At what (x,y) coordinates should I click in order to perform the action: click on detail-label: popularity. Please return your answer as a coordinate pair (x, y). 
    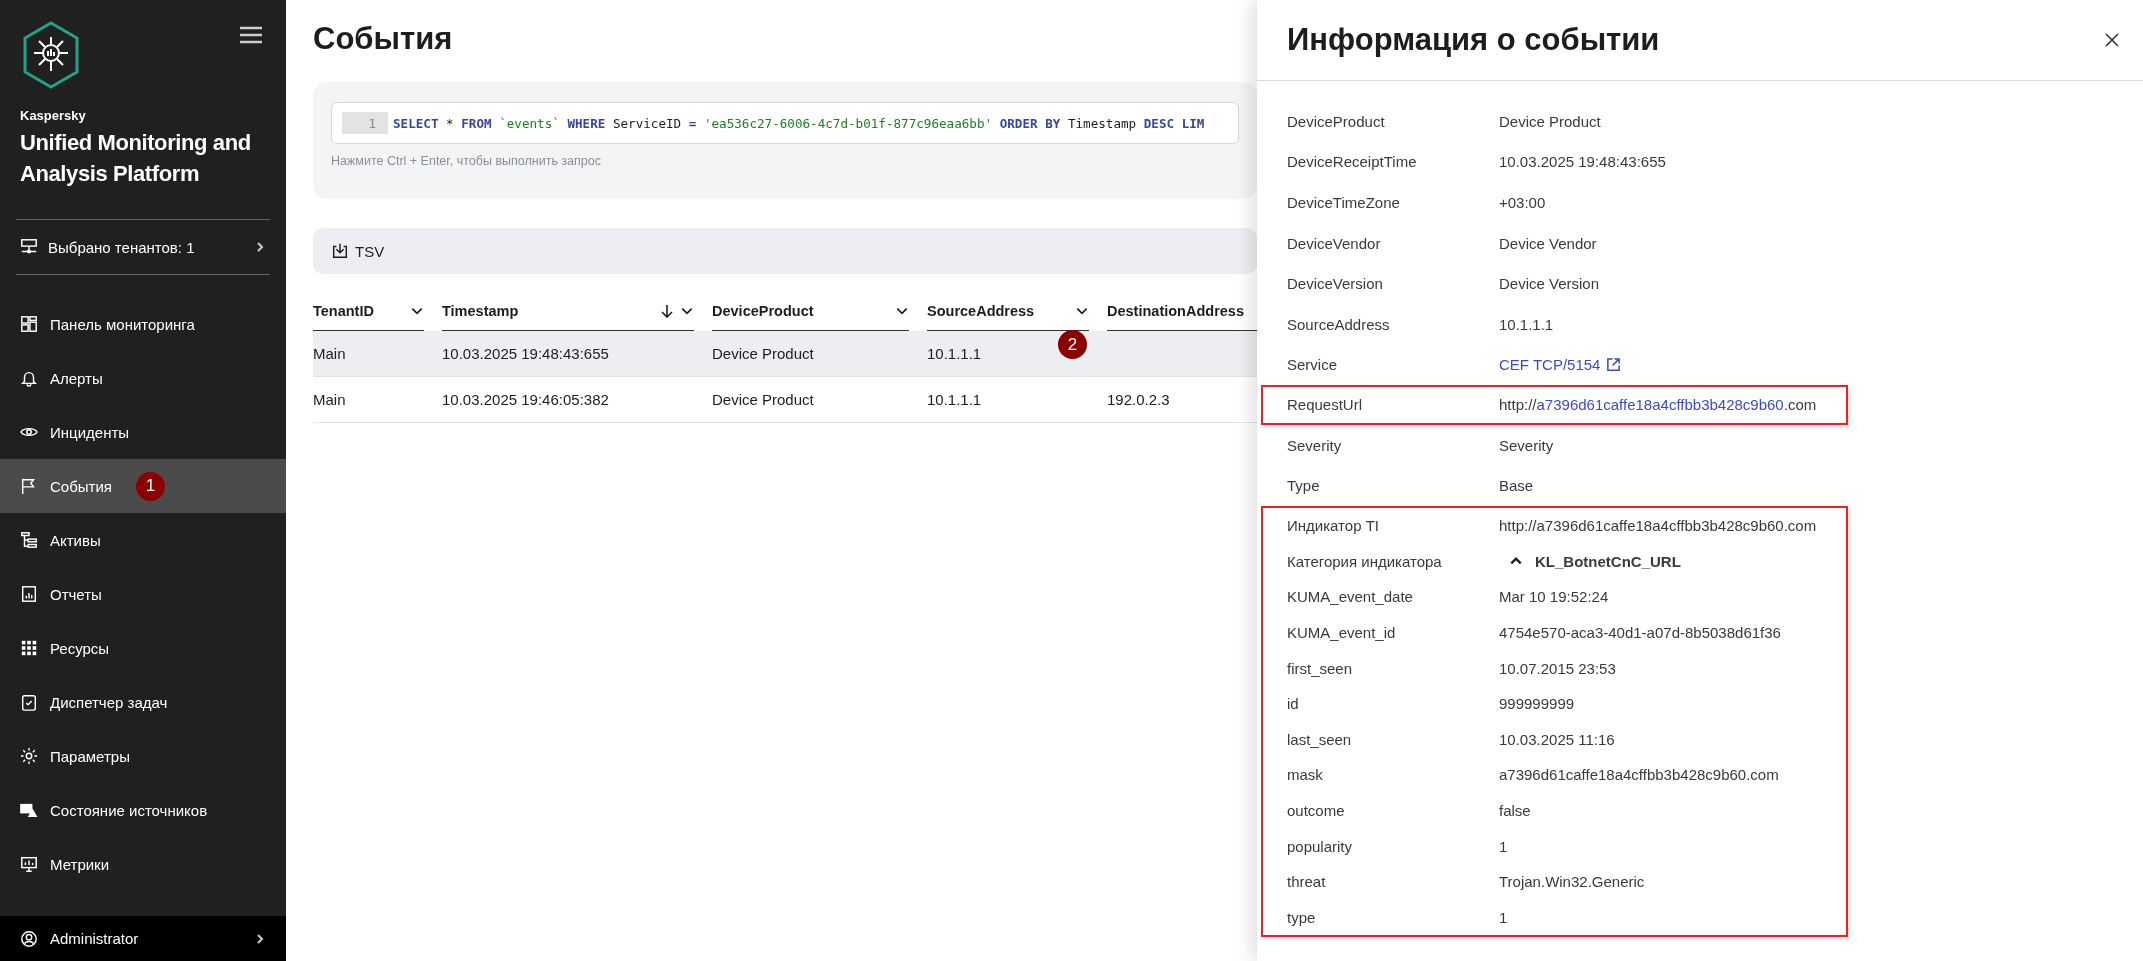
    Looking at the image, I should click on (1320, 846).